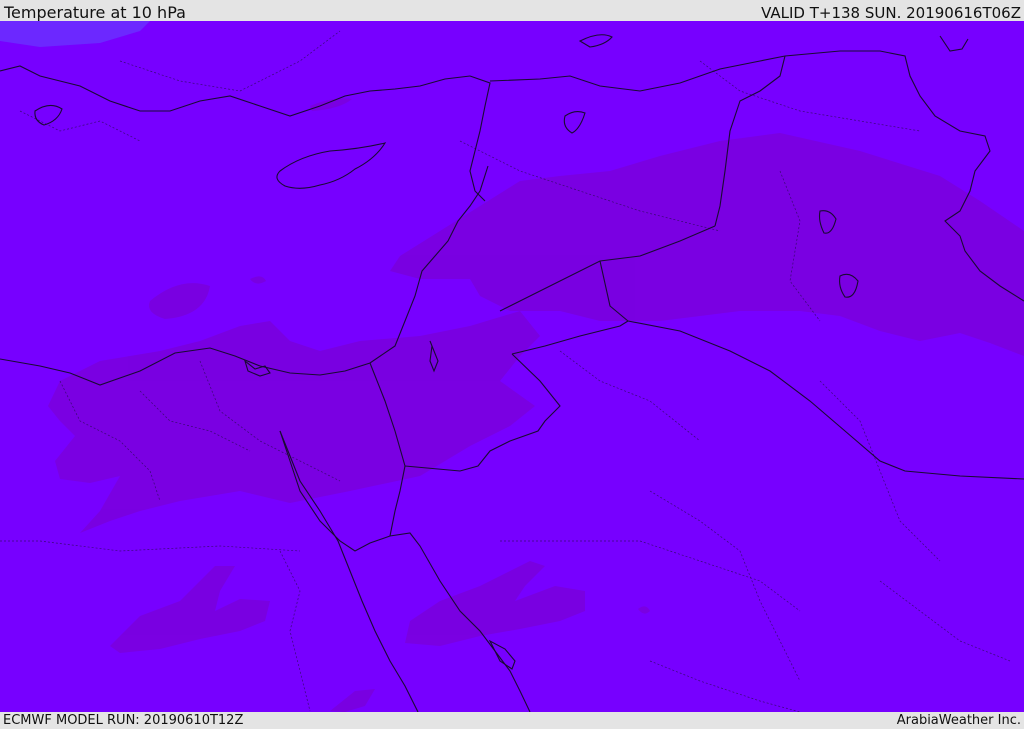 The image size is (1024, 729). What do you see at coordinates (891, 13) in the screenshot?
I see `valid-time-label: VALID T+138 SUN. 20190616T06Z` at bounding box center [891, 13].